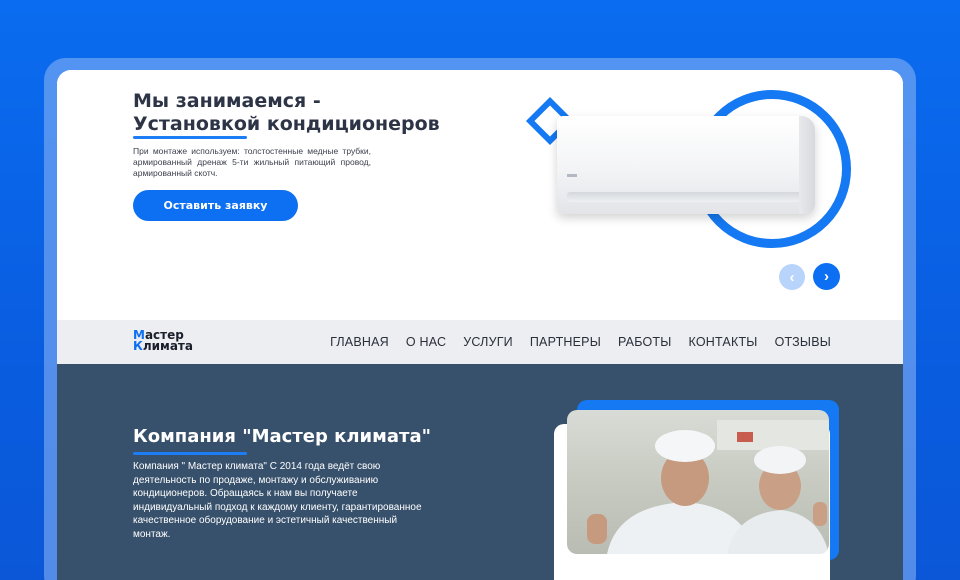 The height and width of the screenshot is (580, 960). I want to click on brand-logo: Мастер Климата, so click(173, 341).